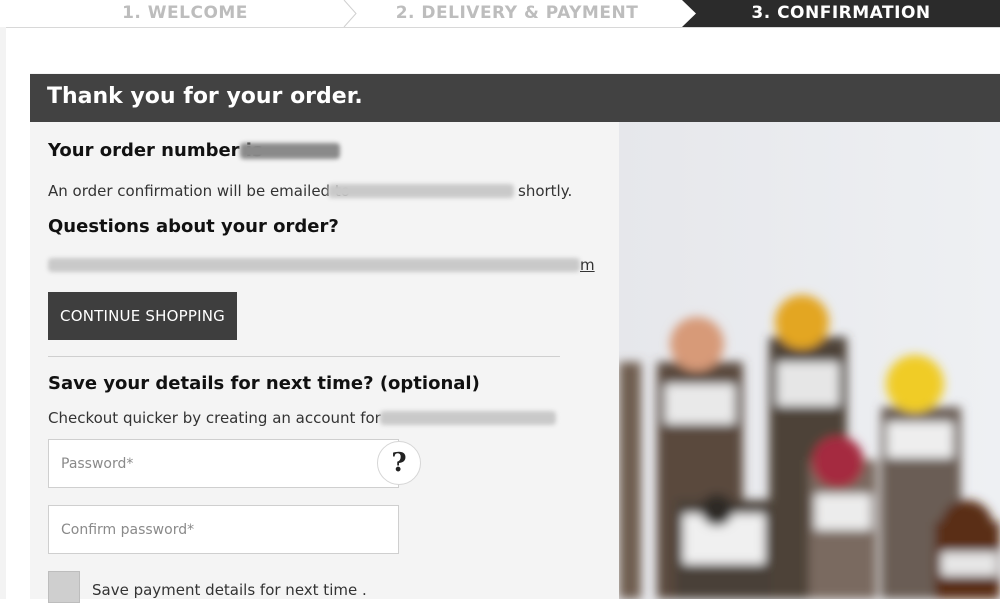 This screenshot has width=1000, height=603. I want to click on questions-heading: Questions about your order?, so click(193, 226).